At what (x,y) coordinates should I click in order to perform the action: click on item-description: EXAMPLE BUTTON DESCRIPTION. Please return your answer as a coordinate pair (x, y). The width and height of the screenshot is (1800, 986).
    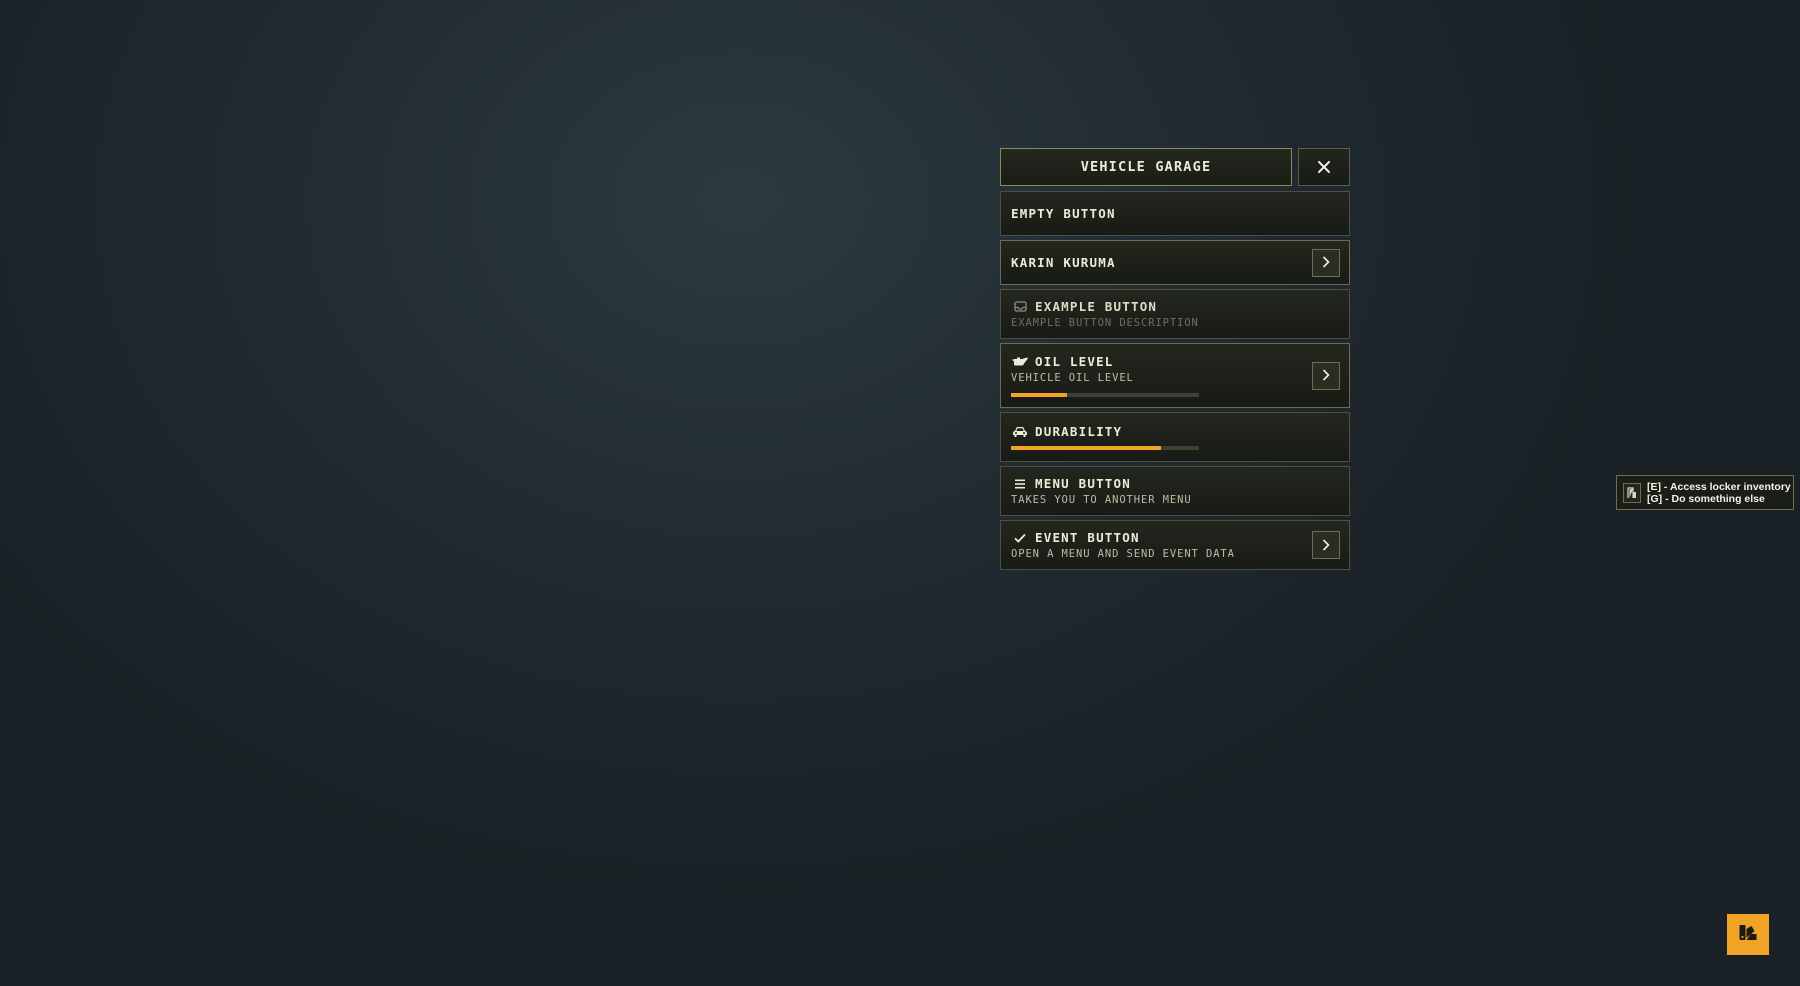
    Looking at the image, I should click on (1105, 323).